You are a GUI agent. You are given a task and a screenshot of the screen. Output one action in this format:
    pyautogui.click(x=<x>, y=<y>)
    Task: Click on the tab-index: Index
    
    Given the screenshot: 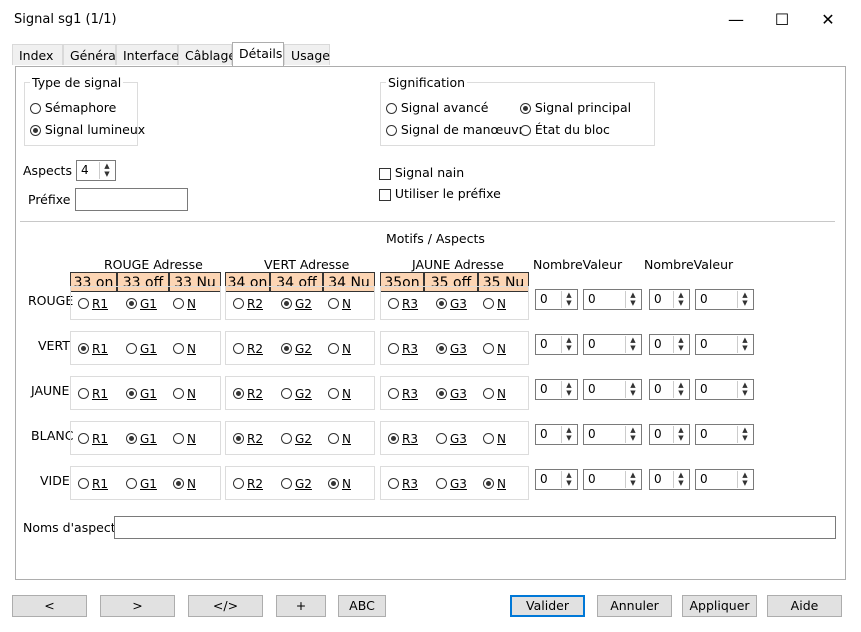 What is the action you would take?
    pyautogui.click(x=37, y=54)
    